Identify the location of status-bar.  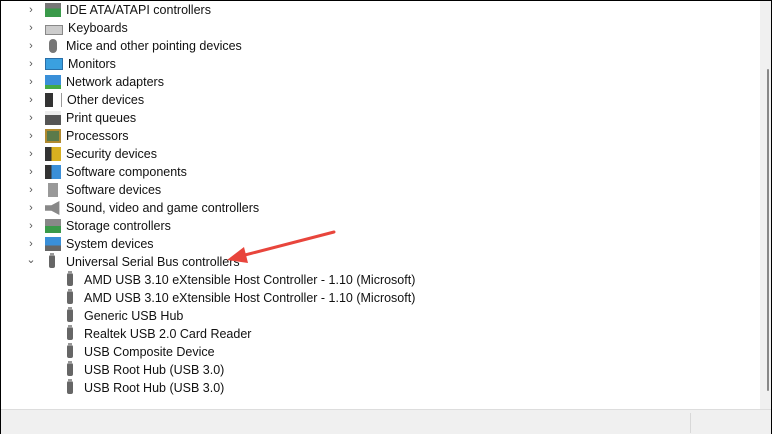
(386, 421).